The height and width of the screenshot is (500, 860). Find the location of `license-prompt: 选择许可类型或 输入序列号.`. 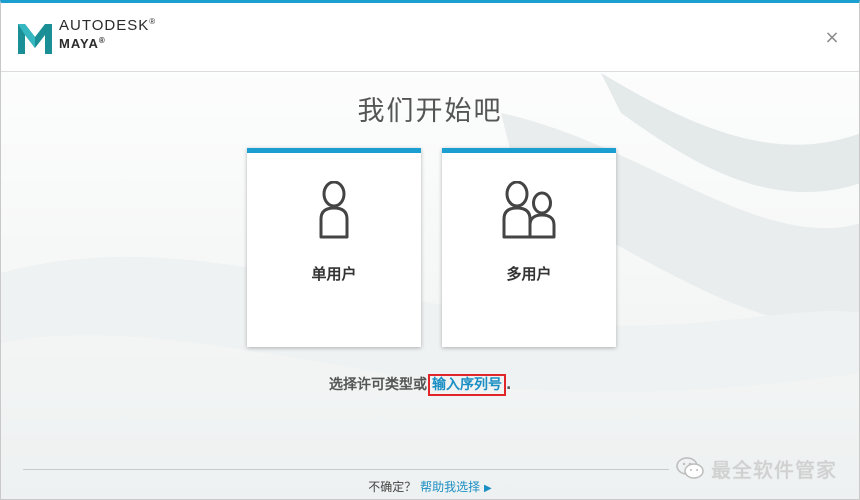

license-prompt: 选择许可类型或 输入序列号. is located at coordinates (420, 385).